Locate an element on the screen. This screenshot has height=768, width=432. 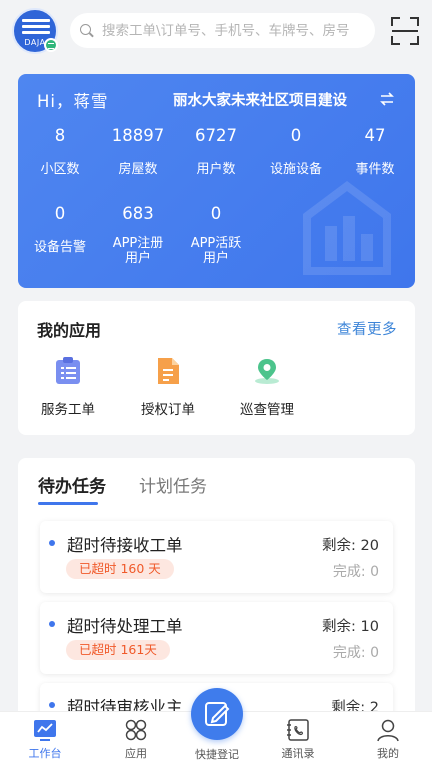
dashboard-icon is located at coordinates (45, 730).